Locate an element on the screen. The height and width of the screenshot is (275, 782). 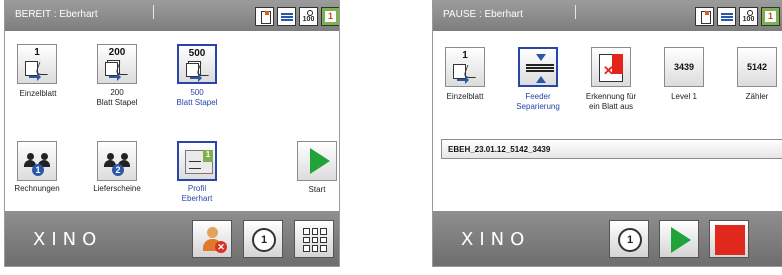
title-bar: PAUSE : Eberhart 100 is located at coordinates (607, 16).